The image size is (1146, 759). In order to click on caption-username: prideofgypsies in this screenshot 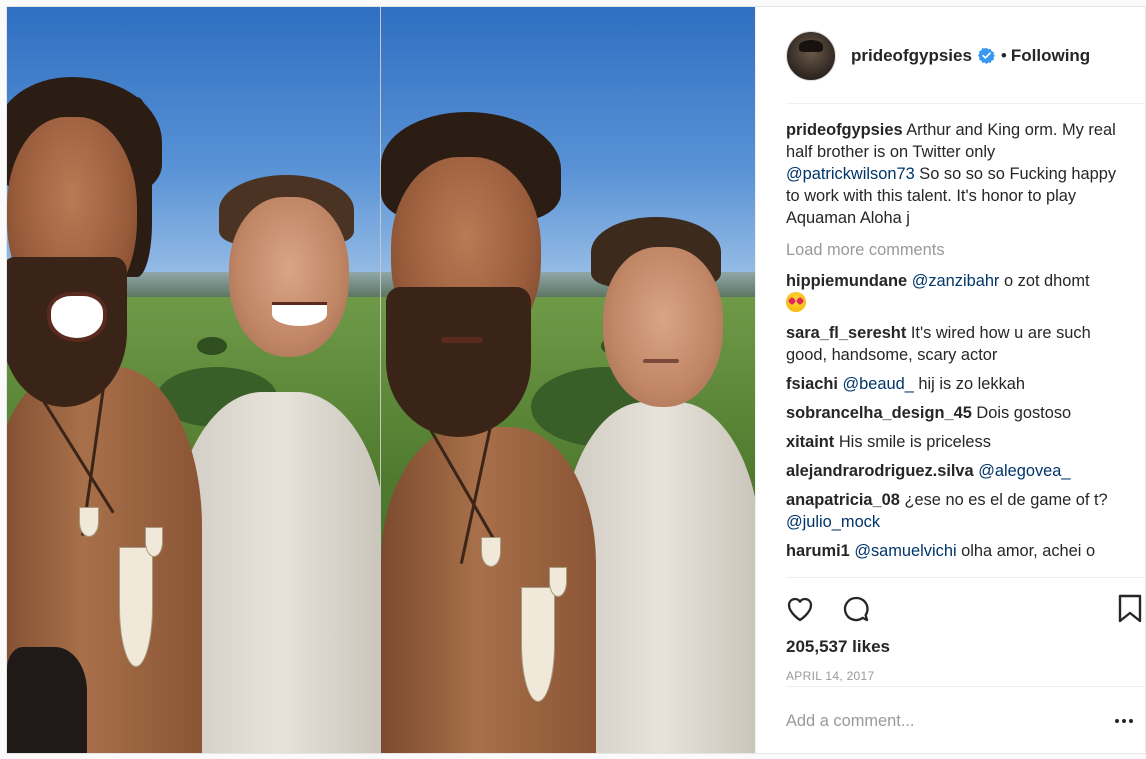, I will do `click(844, 130)`.